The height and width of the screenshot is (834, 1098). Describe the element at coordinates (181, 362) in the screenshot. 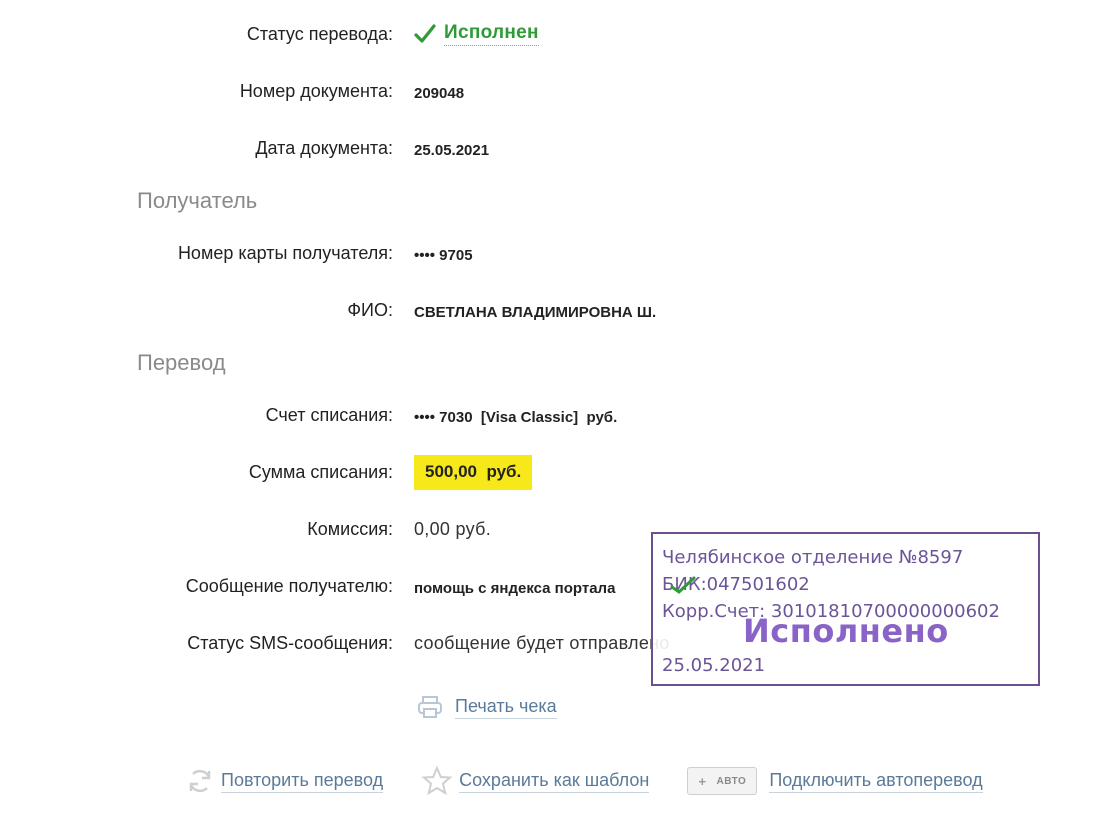

I see `transfer-section-title: Перевод` at that location.